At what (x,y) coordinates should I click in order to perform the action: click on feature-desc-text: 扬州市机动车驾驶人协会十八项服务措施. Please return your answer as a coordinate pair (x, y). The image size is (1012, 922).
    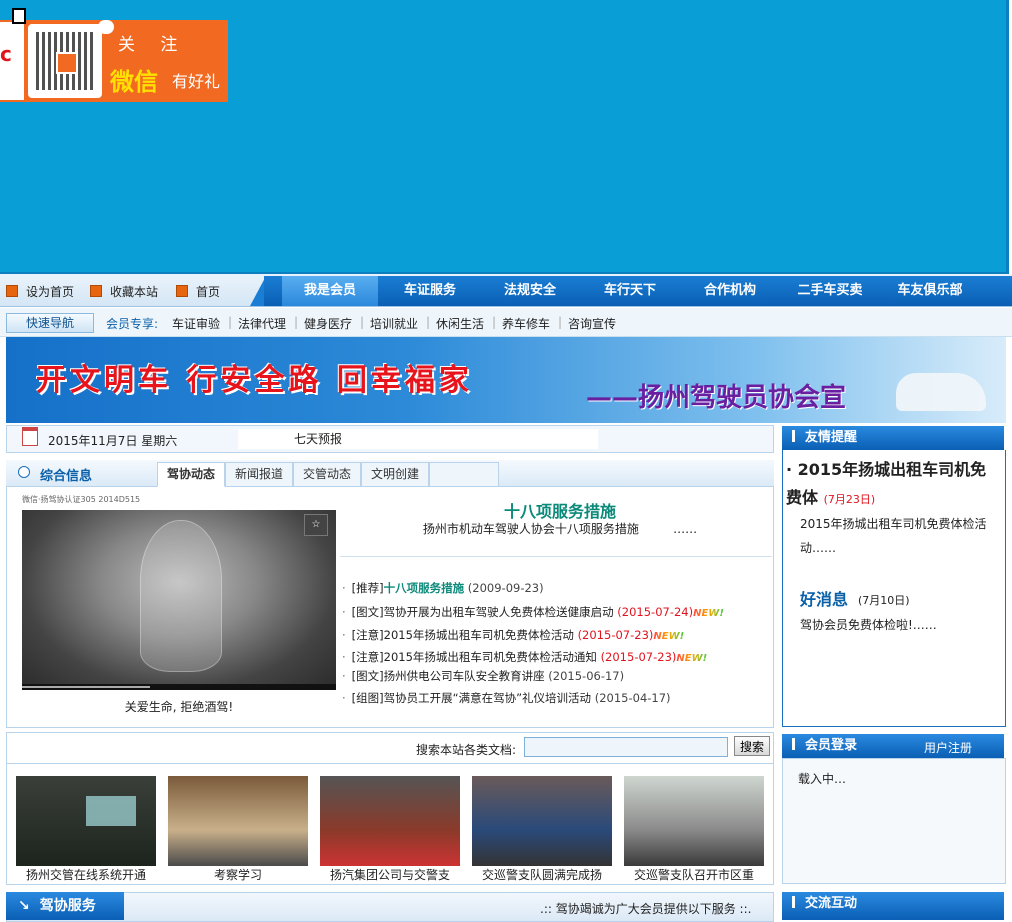
    Looking at the image, I should click on (530, 529).